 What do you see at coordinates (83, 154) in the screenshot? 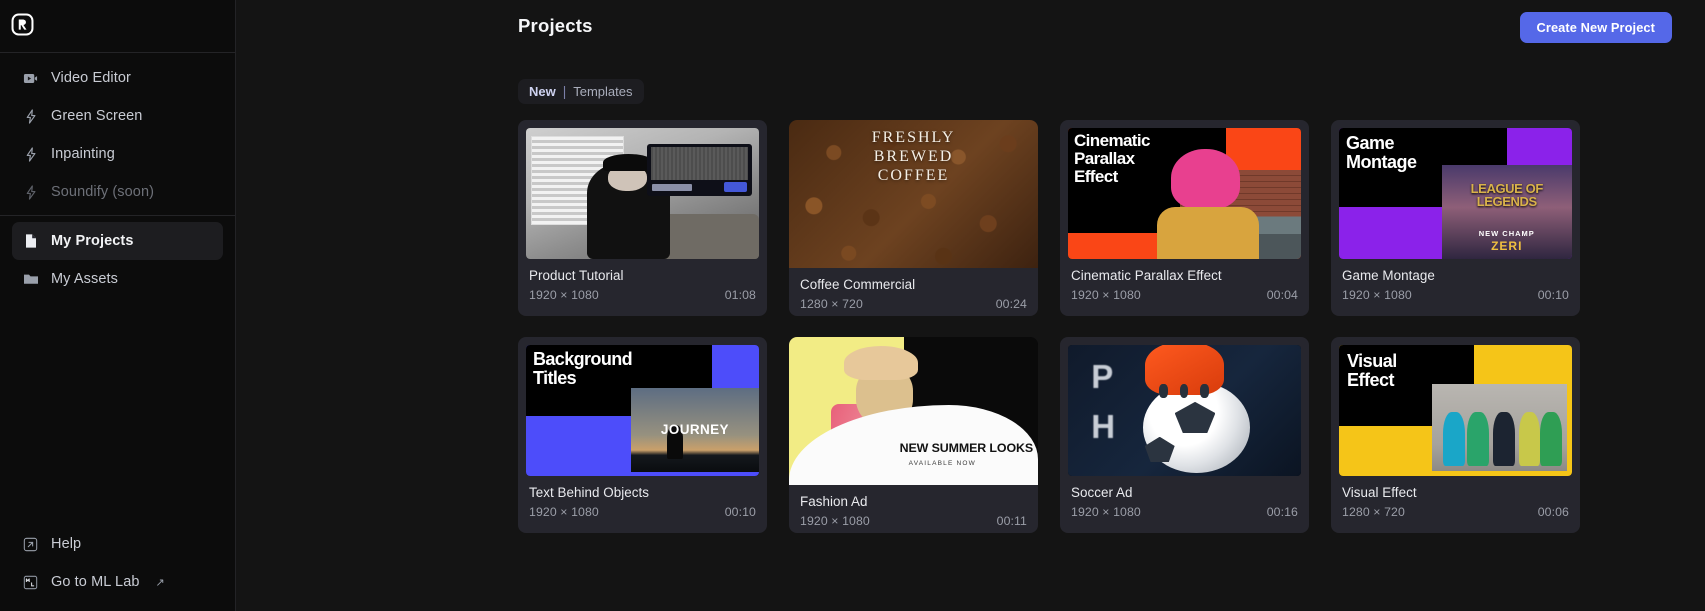
I see `sidebar-item-label: Inpainting` at bounding box center [83, 154].